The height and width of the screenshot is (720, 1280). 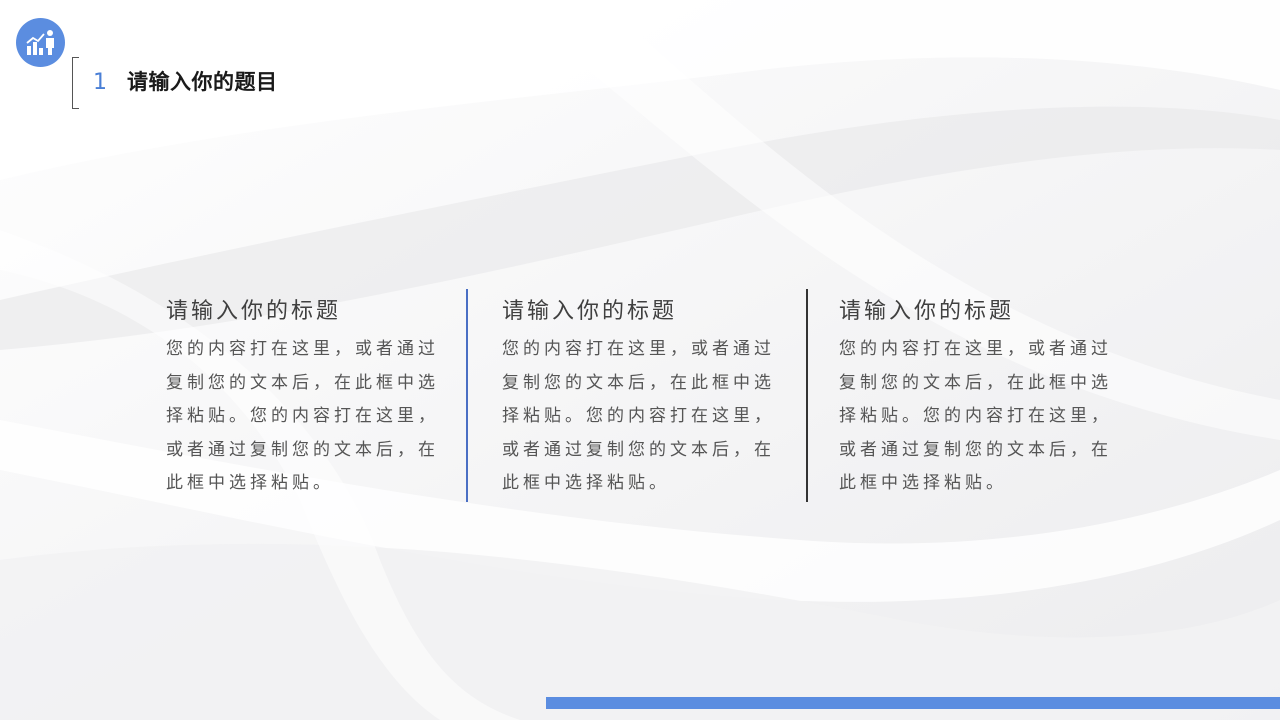 I want to click on logo-badge, so click(x=40, y=42).